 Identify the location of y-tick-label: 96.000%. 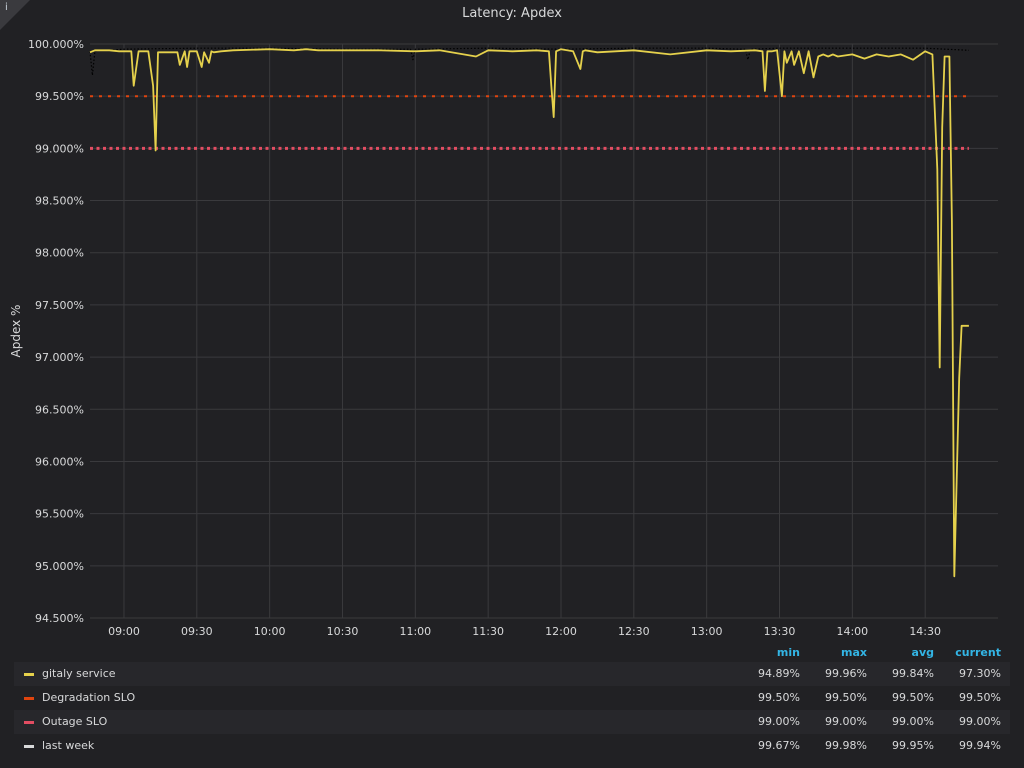
(59, 461).